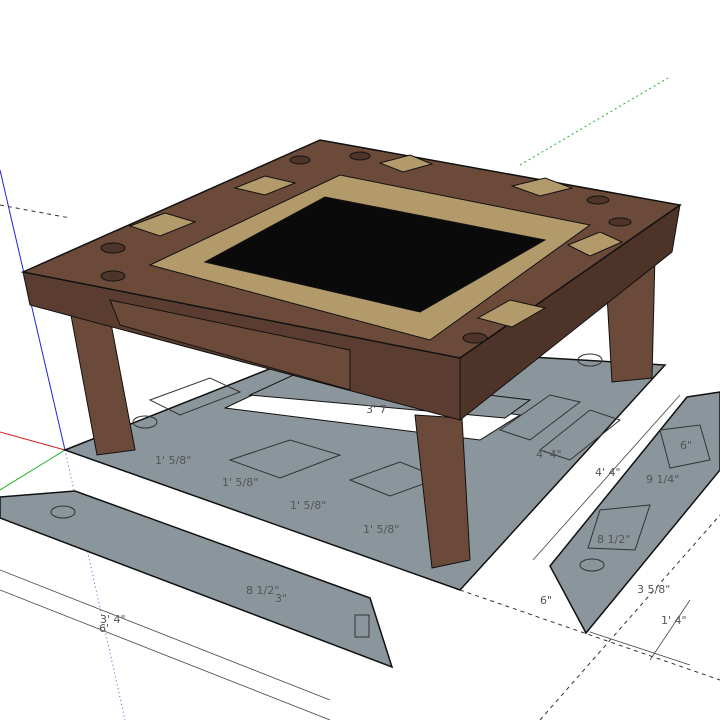 The width and height of the screenshot is (720, 720). What do you see at coordinates (33, 441) in the screenshot?
I see `red-axis` at bounding box center [33, 441].